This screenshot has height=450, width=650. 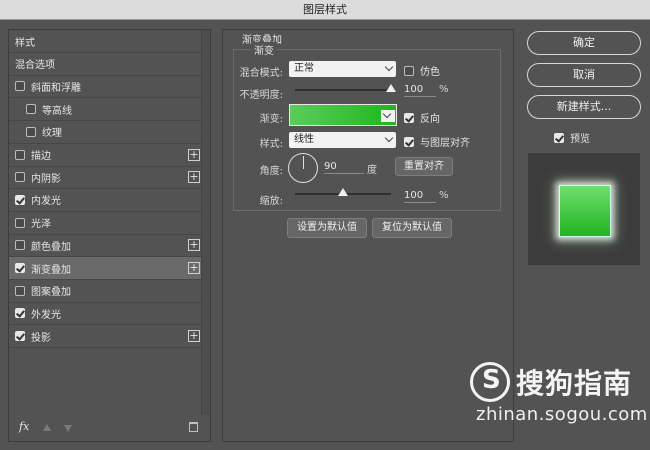 I want to click on scale-field: 100, so click(x=420, y=196).